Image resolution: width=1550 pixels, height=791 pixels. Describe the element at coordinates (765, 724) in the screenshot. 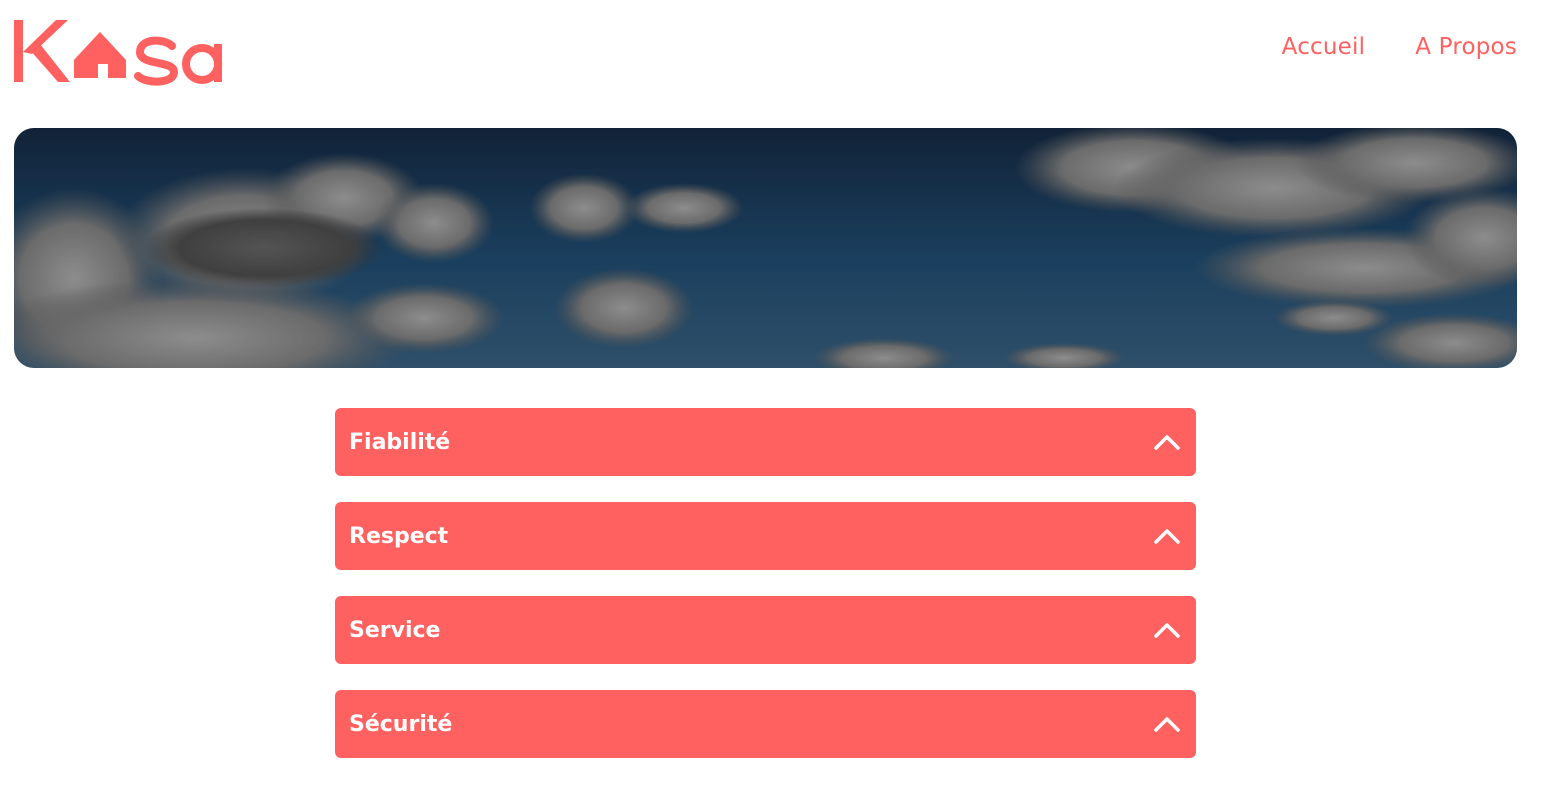

I see `accordion-item-securite: Sécurité` at that location.